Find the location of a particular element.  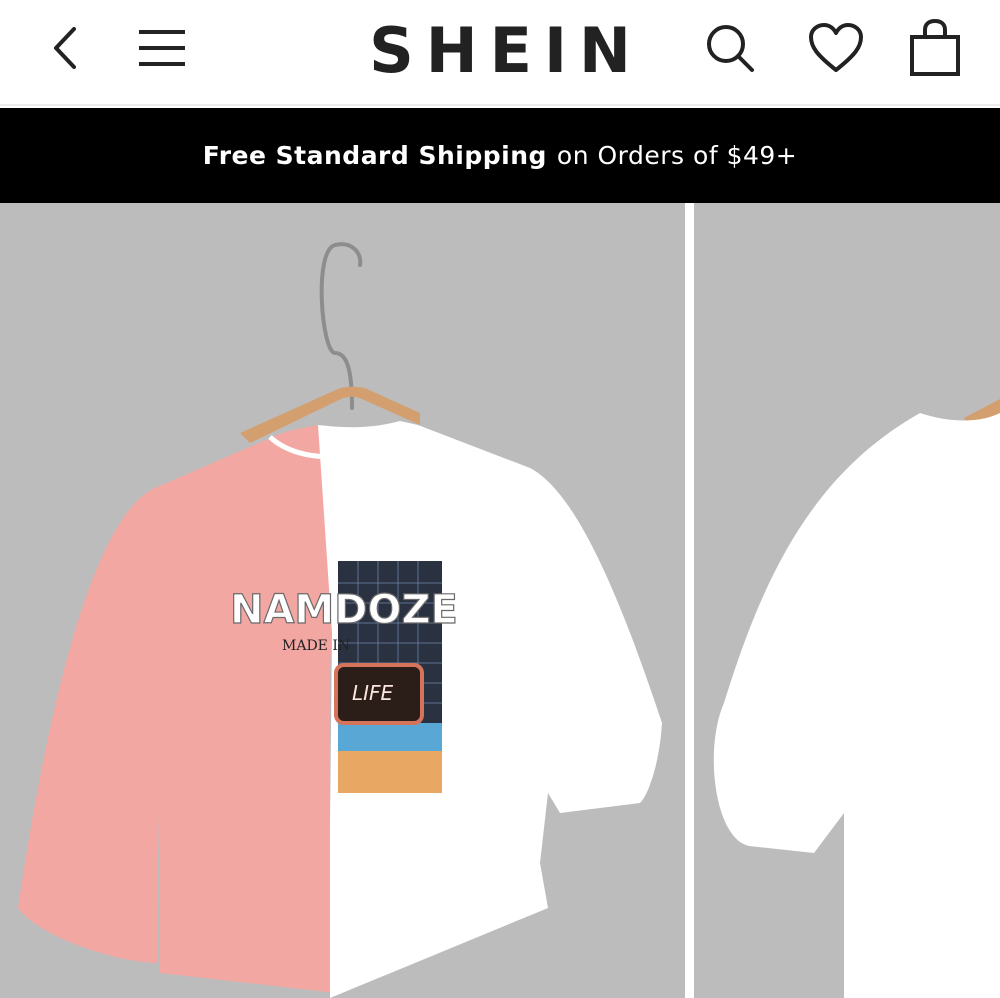

heart-icon is located at coordinates (836, 47).